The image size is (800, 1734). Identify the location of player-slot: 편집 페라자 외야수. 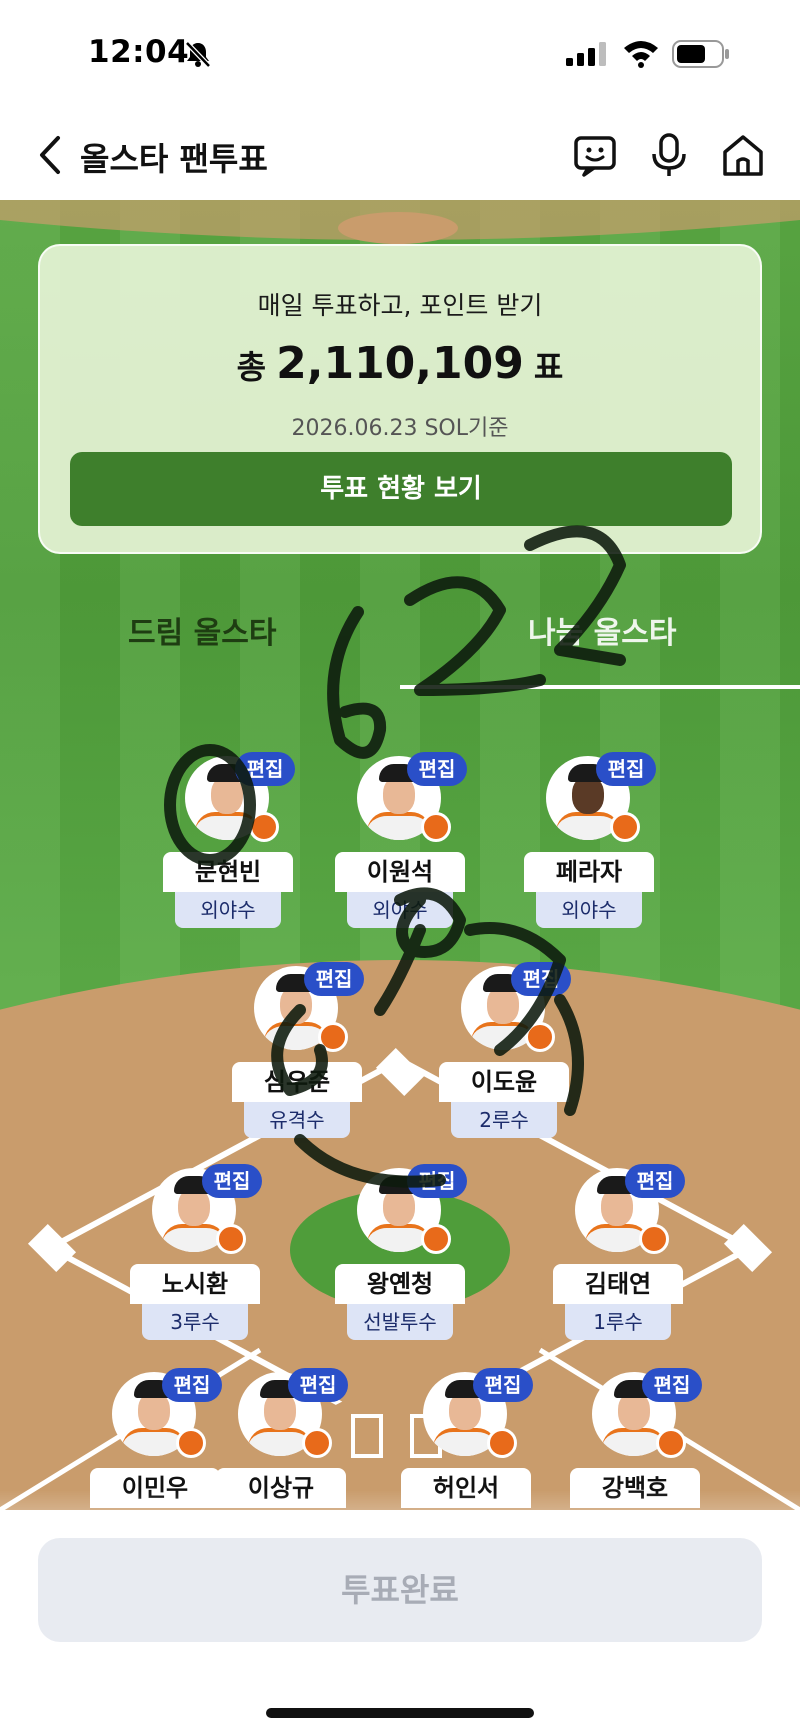
(590, 840).